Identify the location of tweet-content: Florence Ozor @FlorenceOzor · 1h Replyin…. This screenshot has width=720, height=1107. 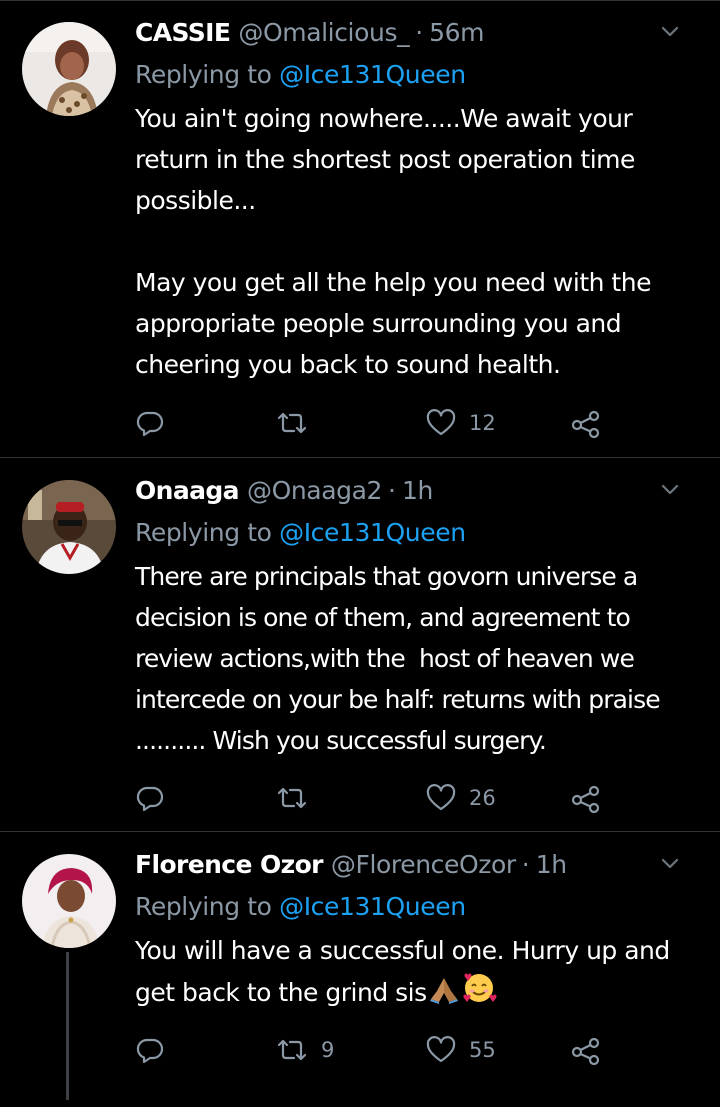
(420, 930).